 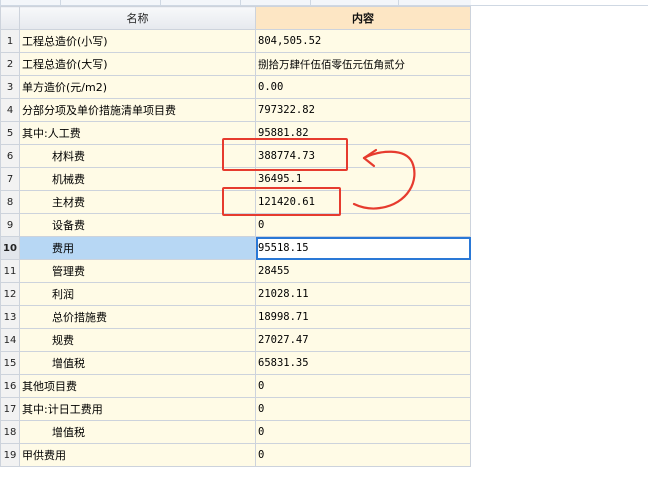 What do you see at coordinates (10, 271) in the screenshot?
I see `row-number: 11` at bounding box center [10, 271].